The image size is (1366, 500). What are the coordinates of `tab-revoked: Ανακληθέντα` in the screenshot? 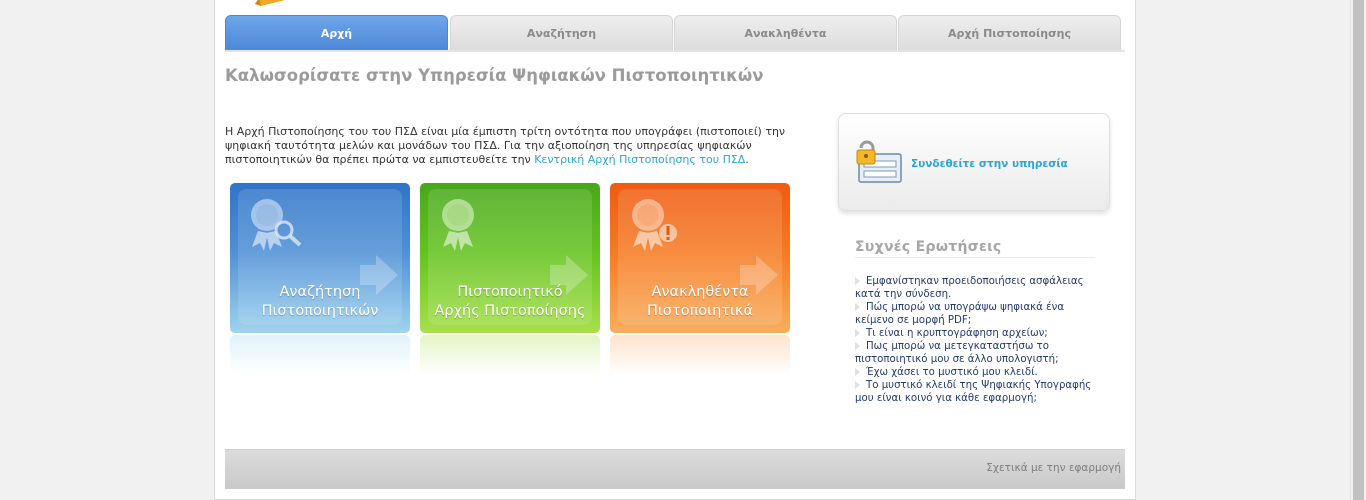 It's located at (785, 33).